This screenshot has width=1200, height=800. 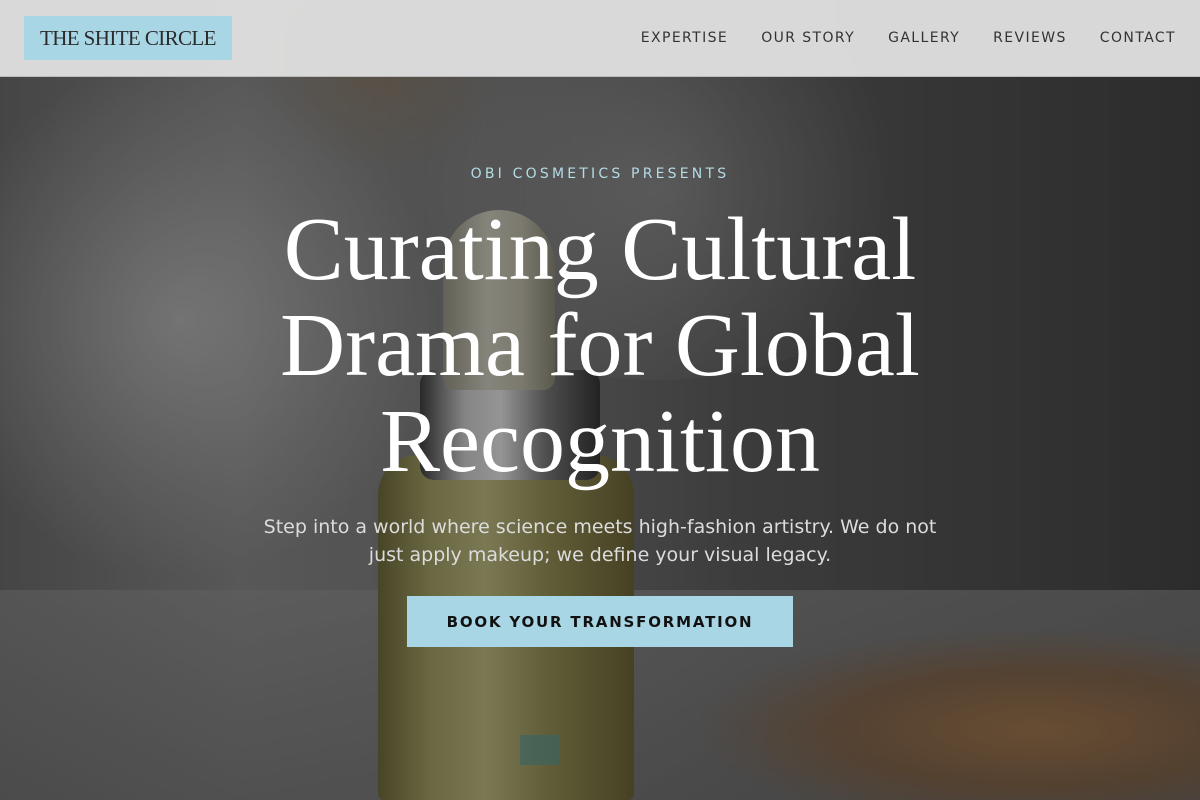 I want to click on book-transformation-button: BOOK YOUR TRANSFORMATION, so click(x=600, y=621).